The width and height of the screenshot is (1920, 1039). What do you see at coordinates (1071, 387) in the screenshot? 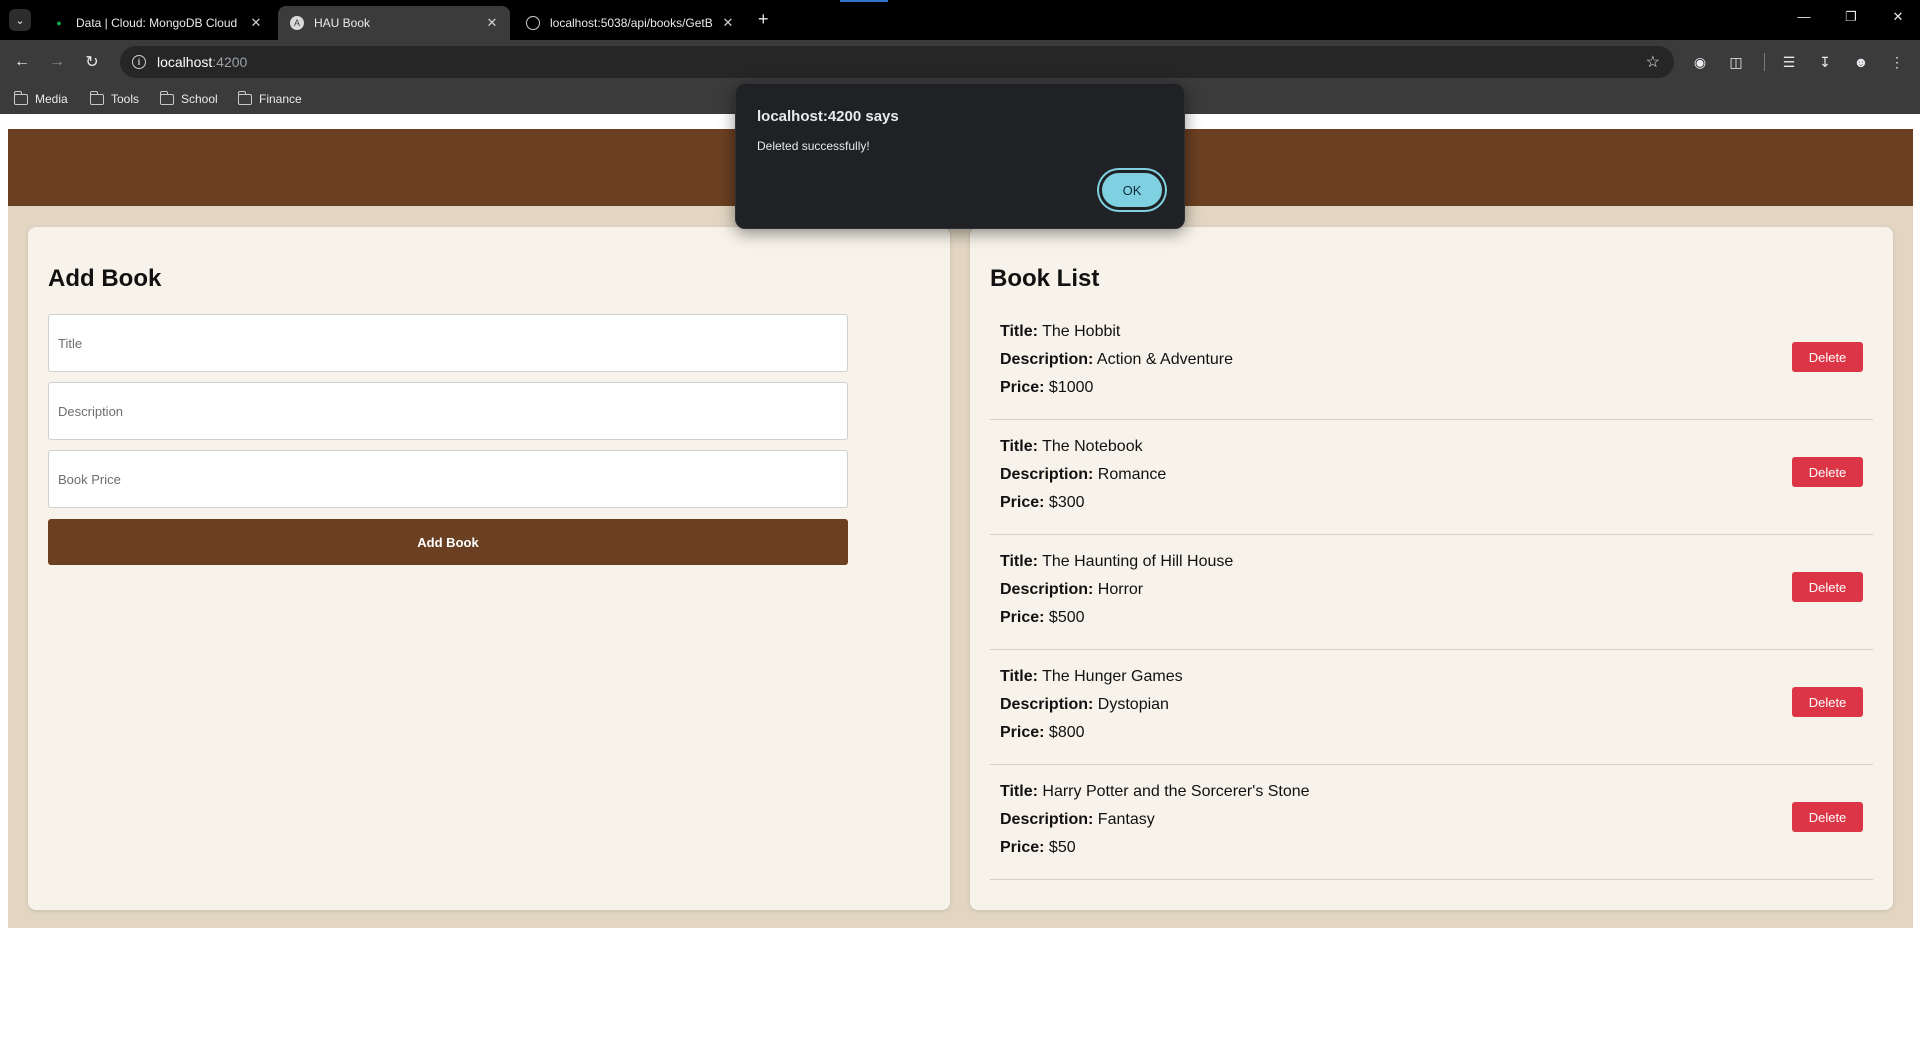
I see `book-price: $1000` at bounding box center [1071, 387].